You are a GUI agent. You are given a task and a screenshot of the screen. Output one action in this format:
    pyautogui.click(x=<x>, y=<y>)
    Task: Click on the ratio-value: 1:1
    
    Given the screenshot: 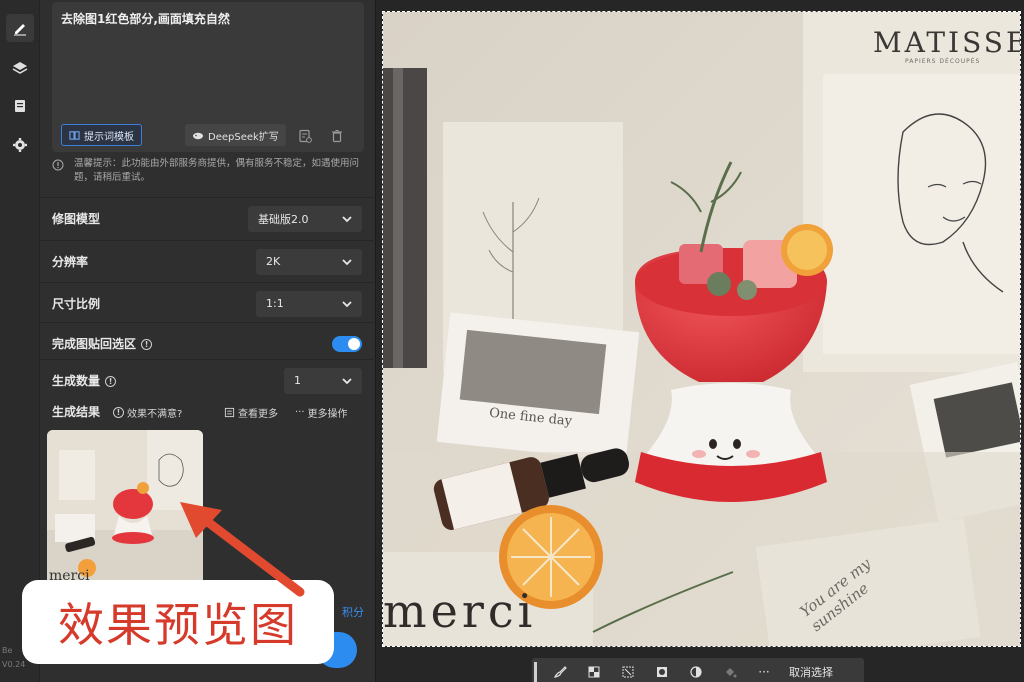 What is the action you would take?
    pyautogui.click(x=275, y=303)
    